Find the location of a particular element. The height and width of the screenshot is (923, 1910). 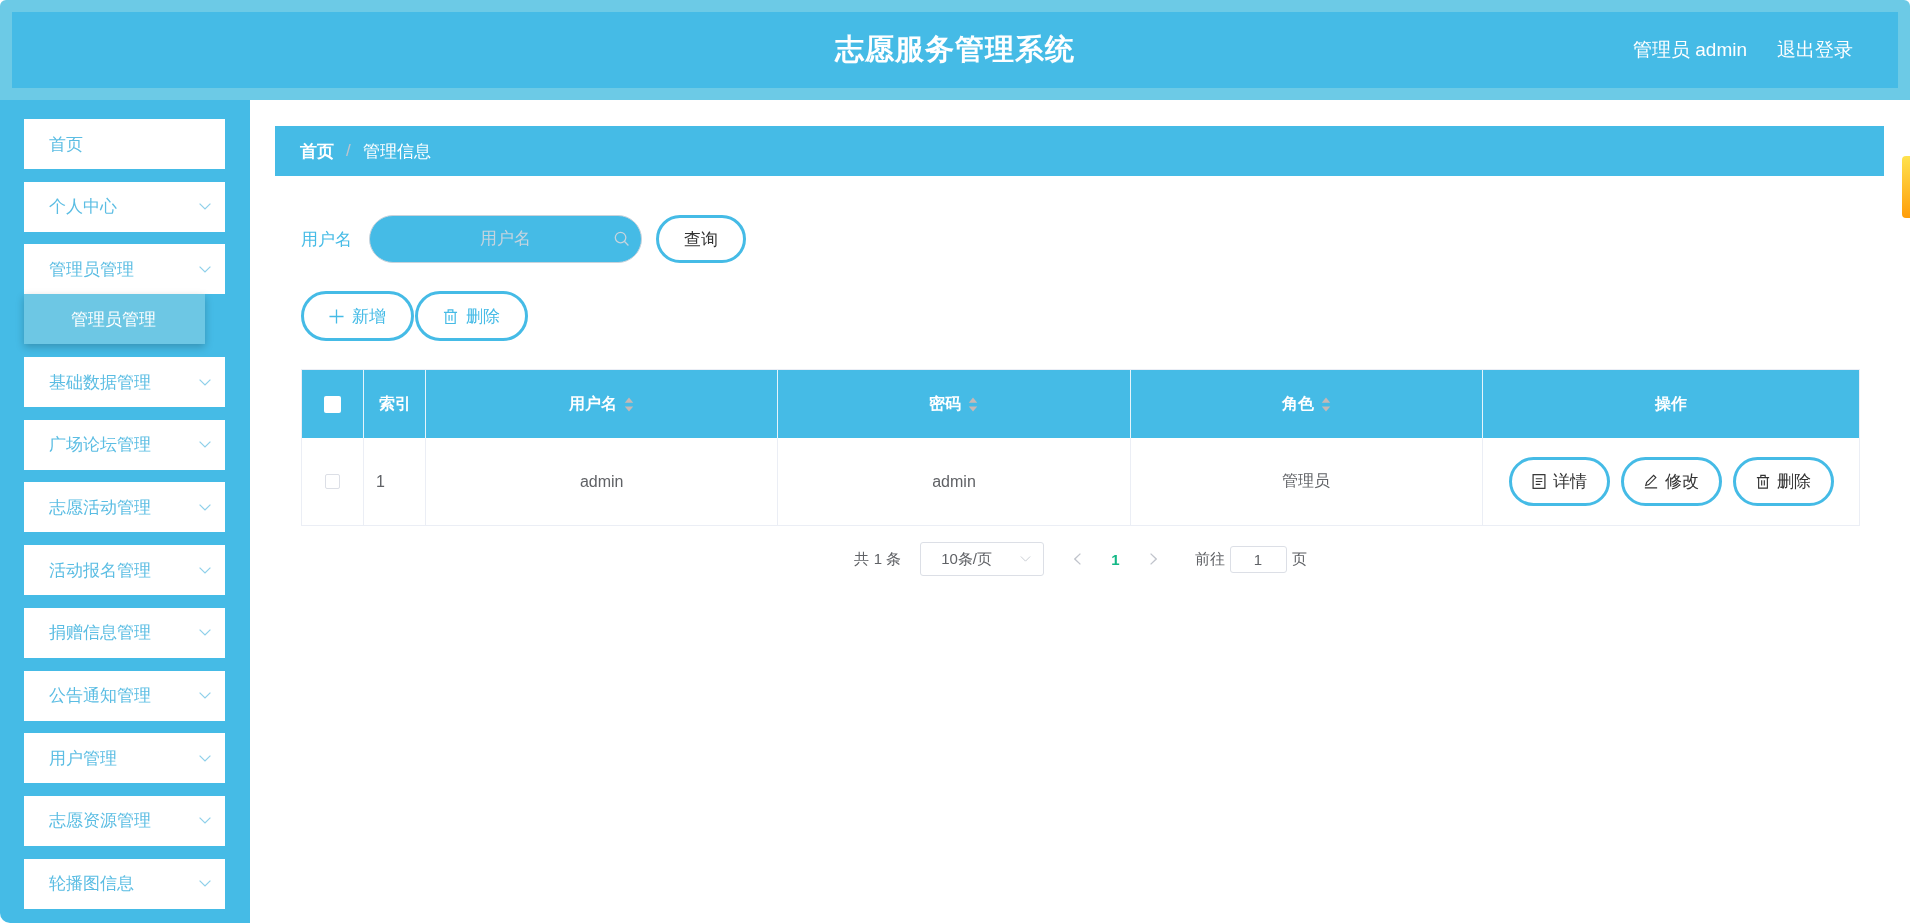

sidebar-item: 首页 is located at coordinates (124, 144).